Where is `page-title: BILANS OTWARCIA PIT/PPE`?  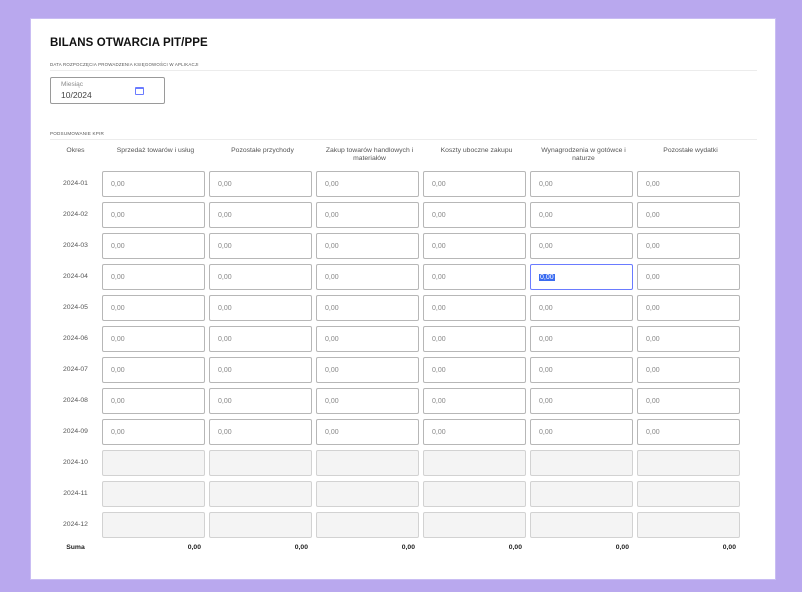
page-title: BILANS OTWARCIA PIT/PPE is located at coordinates (129, 43).